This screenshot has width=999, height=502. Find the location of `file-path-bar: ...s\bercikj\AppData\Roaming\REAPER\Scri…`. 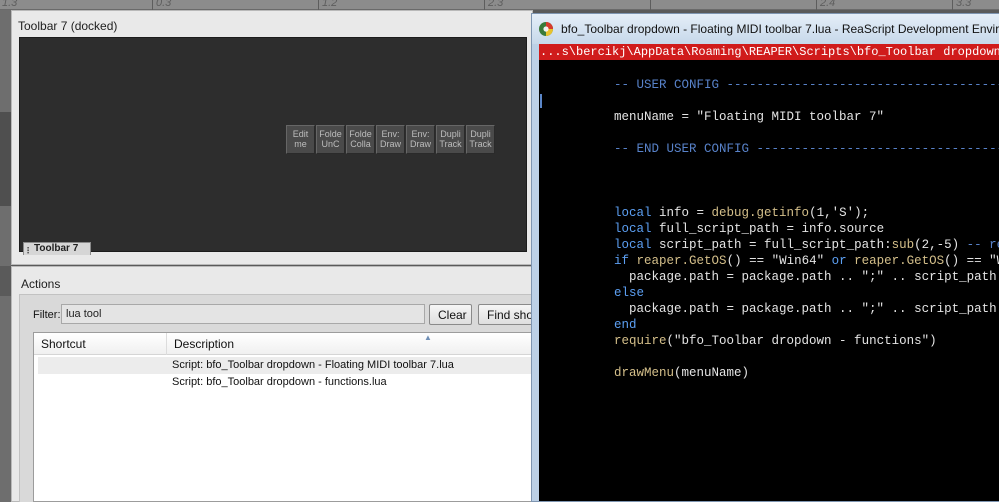

file-path-bar: ...s\bercikj\AppData\Roaming\REAPER\Scri… is located at coordinates (769, 52).